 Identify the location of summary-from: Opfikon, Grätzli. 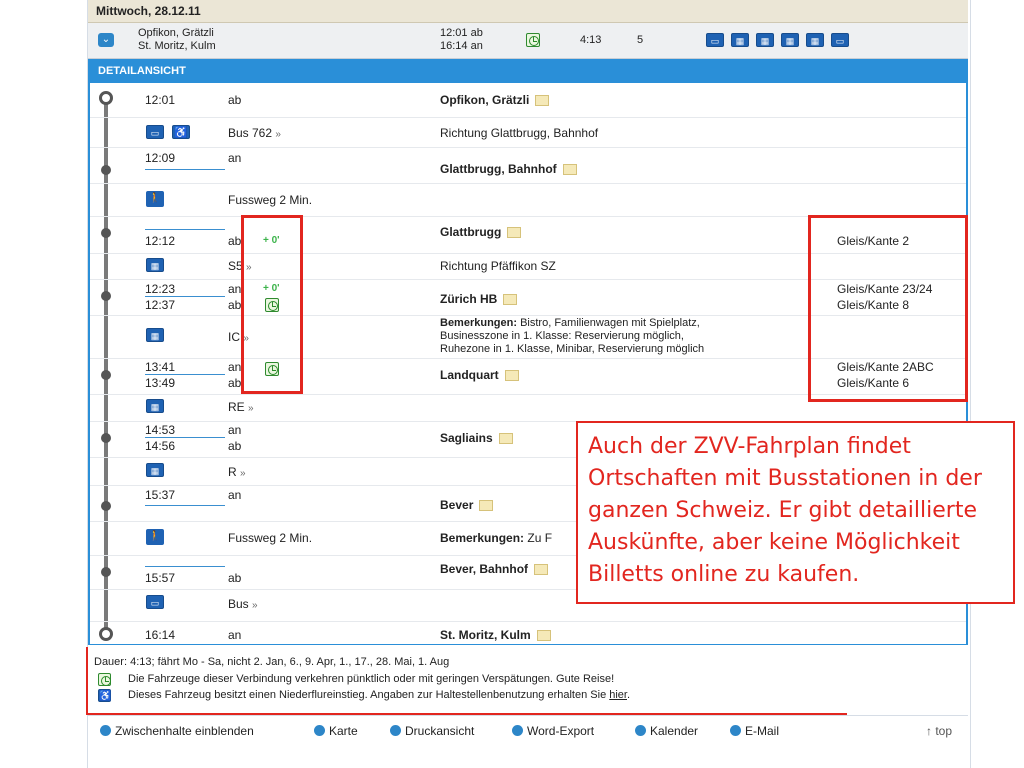
(176, 33).